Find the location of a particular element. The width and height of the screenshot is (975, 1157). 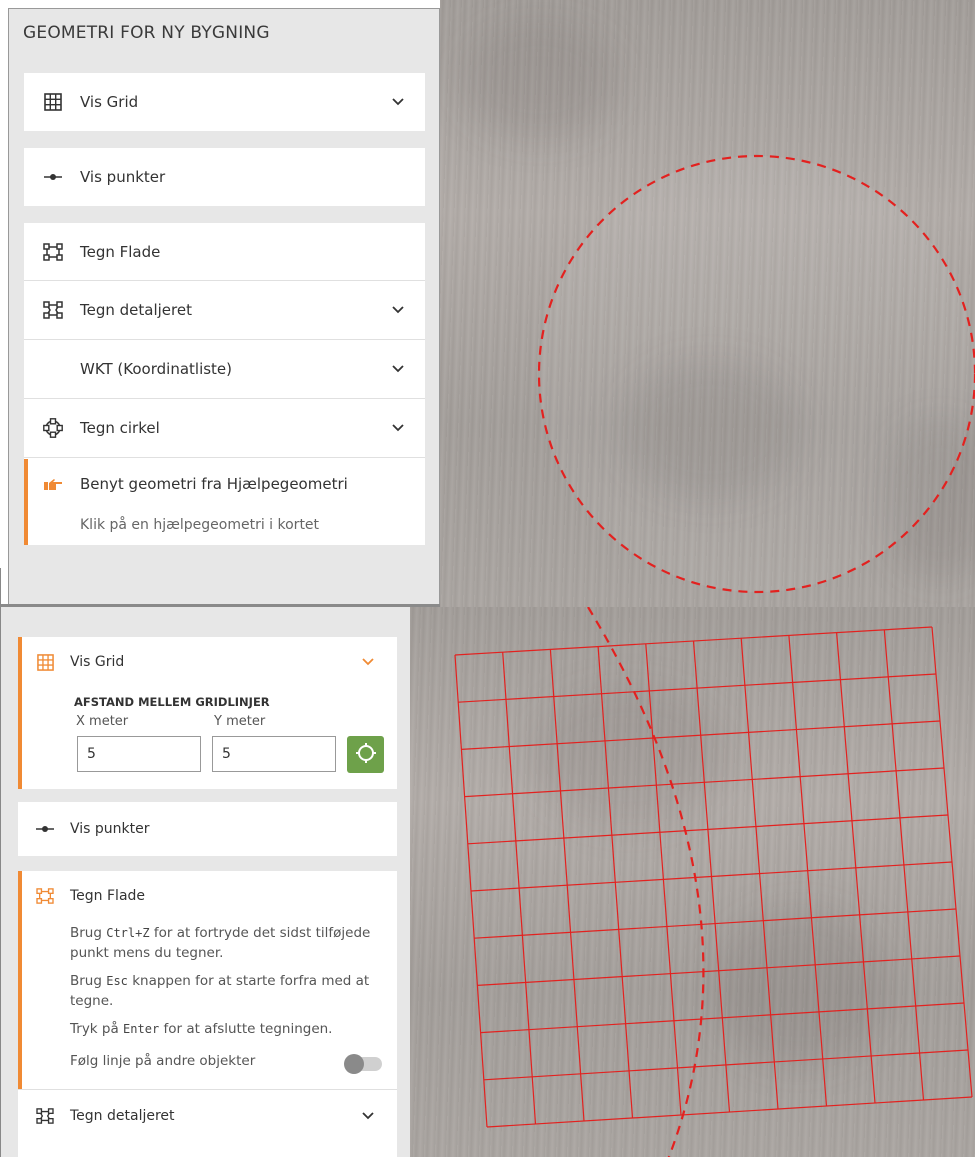

crosshair-icon is located at coordinates (366, 755).